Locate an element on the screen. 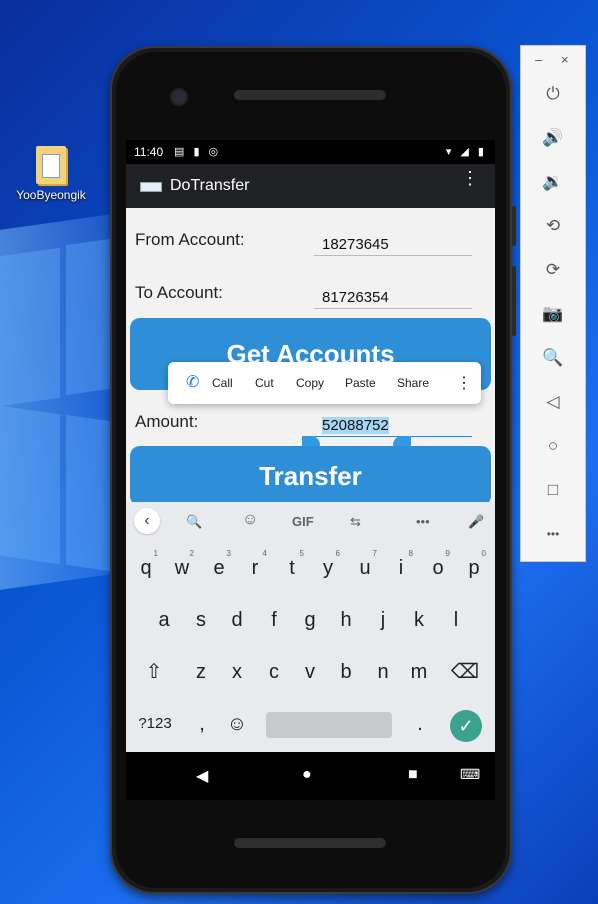 This screenshot has width=598, height=904. space-bar is located at coordinates (329, 725).